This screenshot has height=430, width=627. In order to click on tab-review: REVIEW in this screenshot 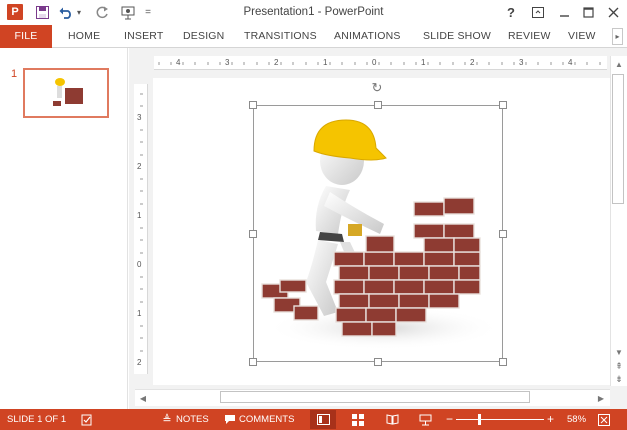, I will do `click(529, 36)`.